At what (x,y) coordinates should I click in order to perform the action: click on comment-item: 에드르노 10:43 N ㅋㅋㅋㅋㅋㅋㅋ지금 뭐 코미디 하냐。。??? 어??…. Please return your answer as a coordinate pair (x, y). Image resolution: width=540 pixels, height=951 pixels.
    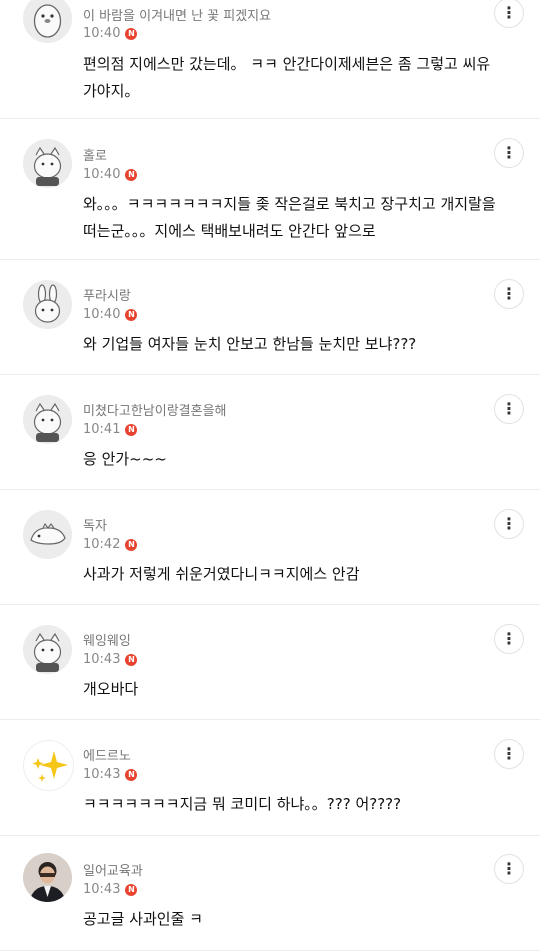
    Looking at the image, I should click on (270, 778).